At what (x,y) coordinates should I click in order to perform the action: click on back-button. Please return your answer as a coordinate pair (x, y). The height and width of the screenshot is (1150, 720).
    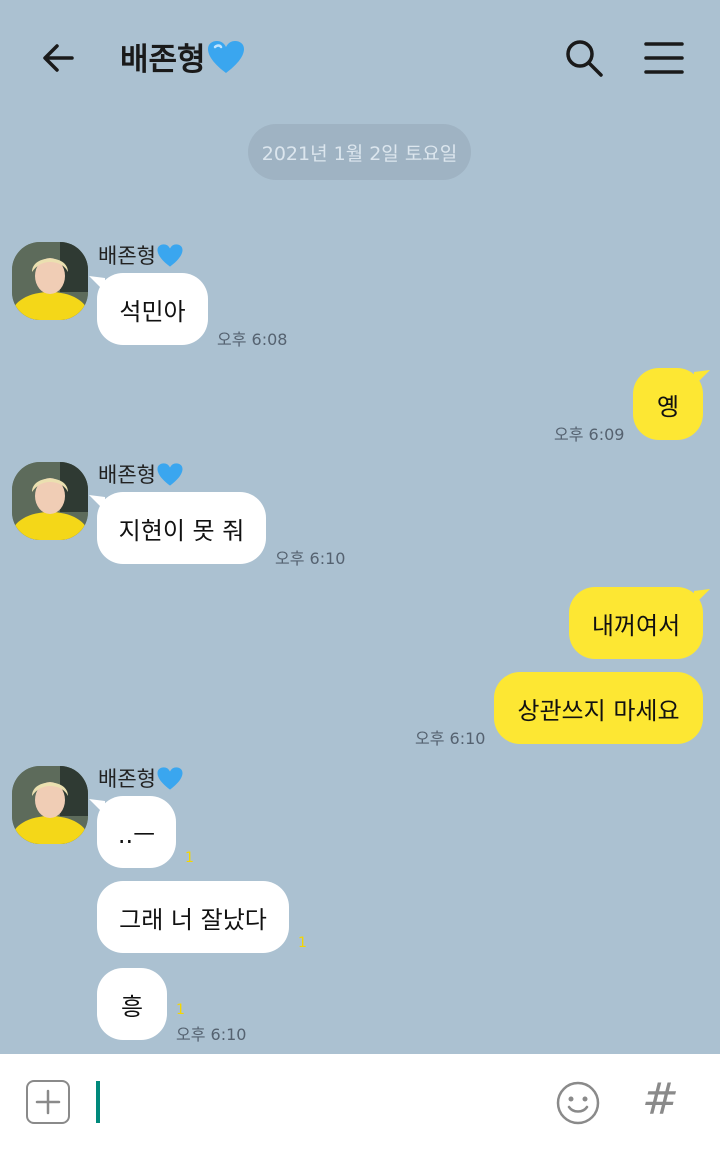
    Looking at the image, I should click on (58, 58).